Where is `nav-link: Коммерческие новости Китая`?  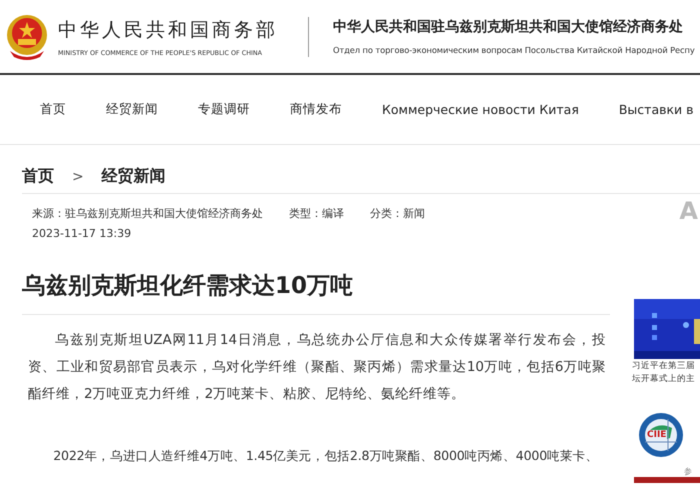
nav-link: Коммерческие новости Китая is located at coordinates (480, 109).